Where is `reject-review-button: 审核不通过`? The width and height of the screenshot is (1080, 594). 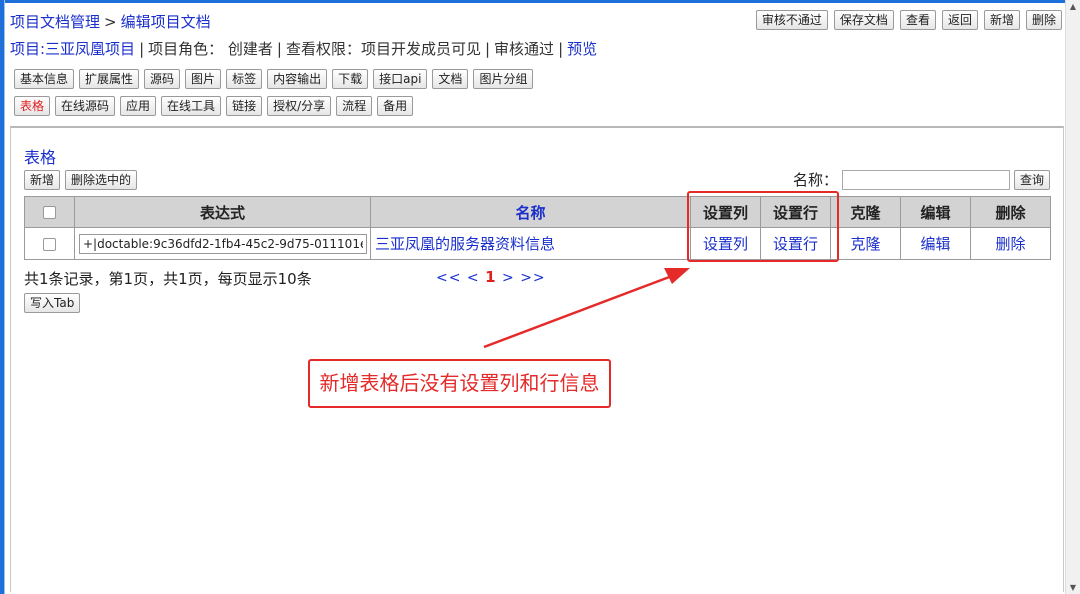
reject-review-button: 审核不通过 is located at coordinates (791, 20).